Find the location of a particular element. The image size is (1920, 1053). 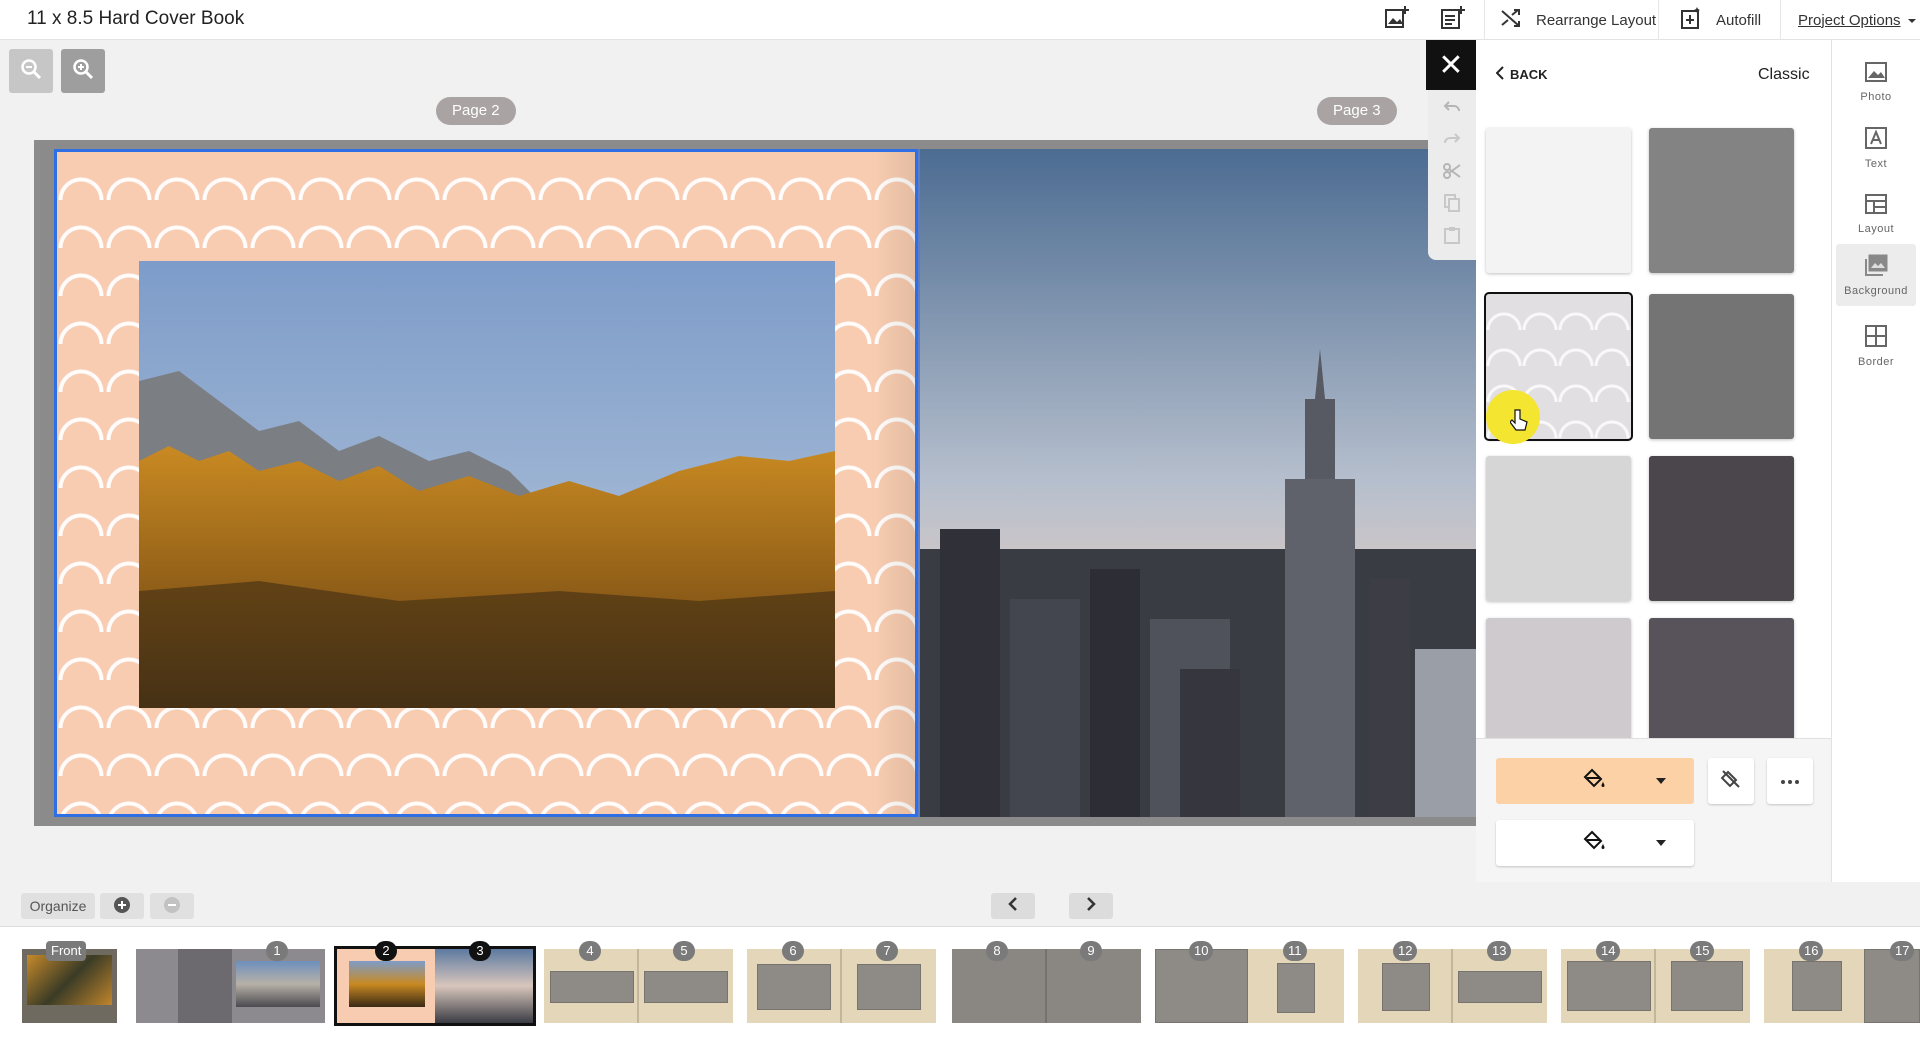

copy-icon is located at coordinates (1452, 205).